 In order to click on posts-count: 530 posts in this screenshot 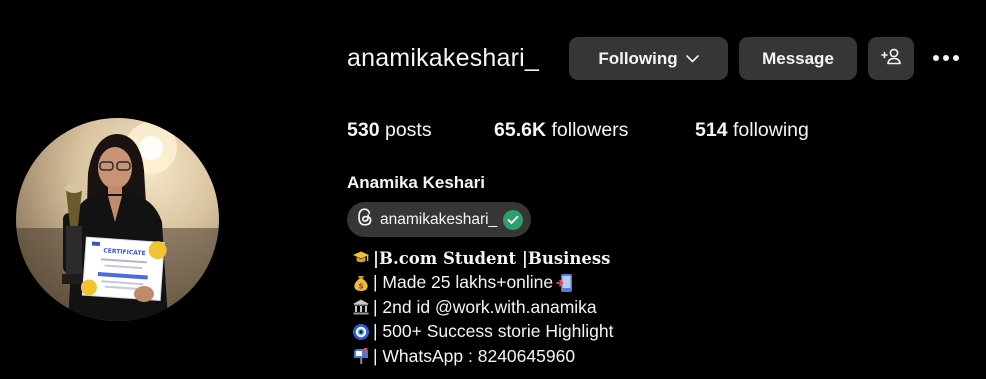, I will do `click(389, 130)`.